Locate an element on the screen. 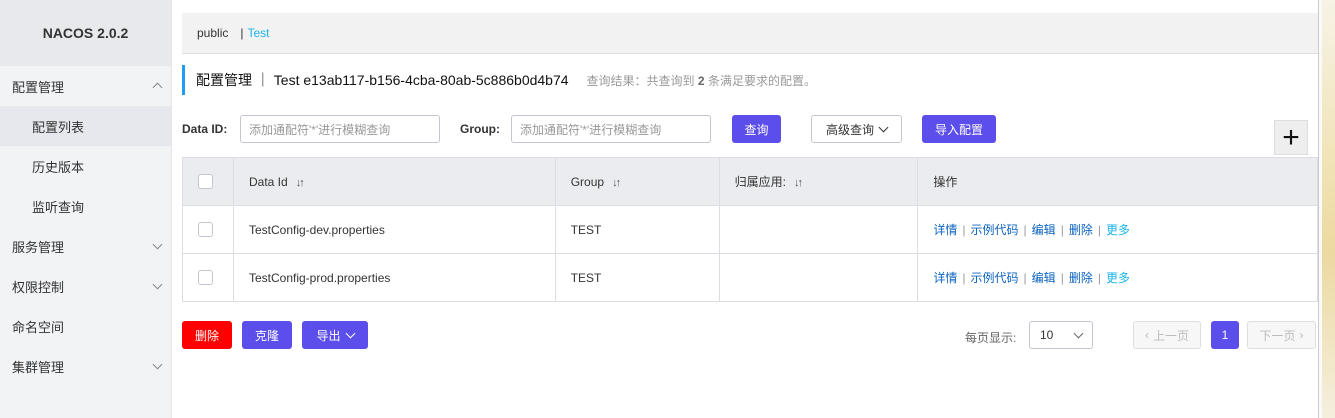 This screenshot has width=1335, height=418. group-label: Group: is located at coordinates (480, 129).